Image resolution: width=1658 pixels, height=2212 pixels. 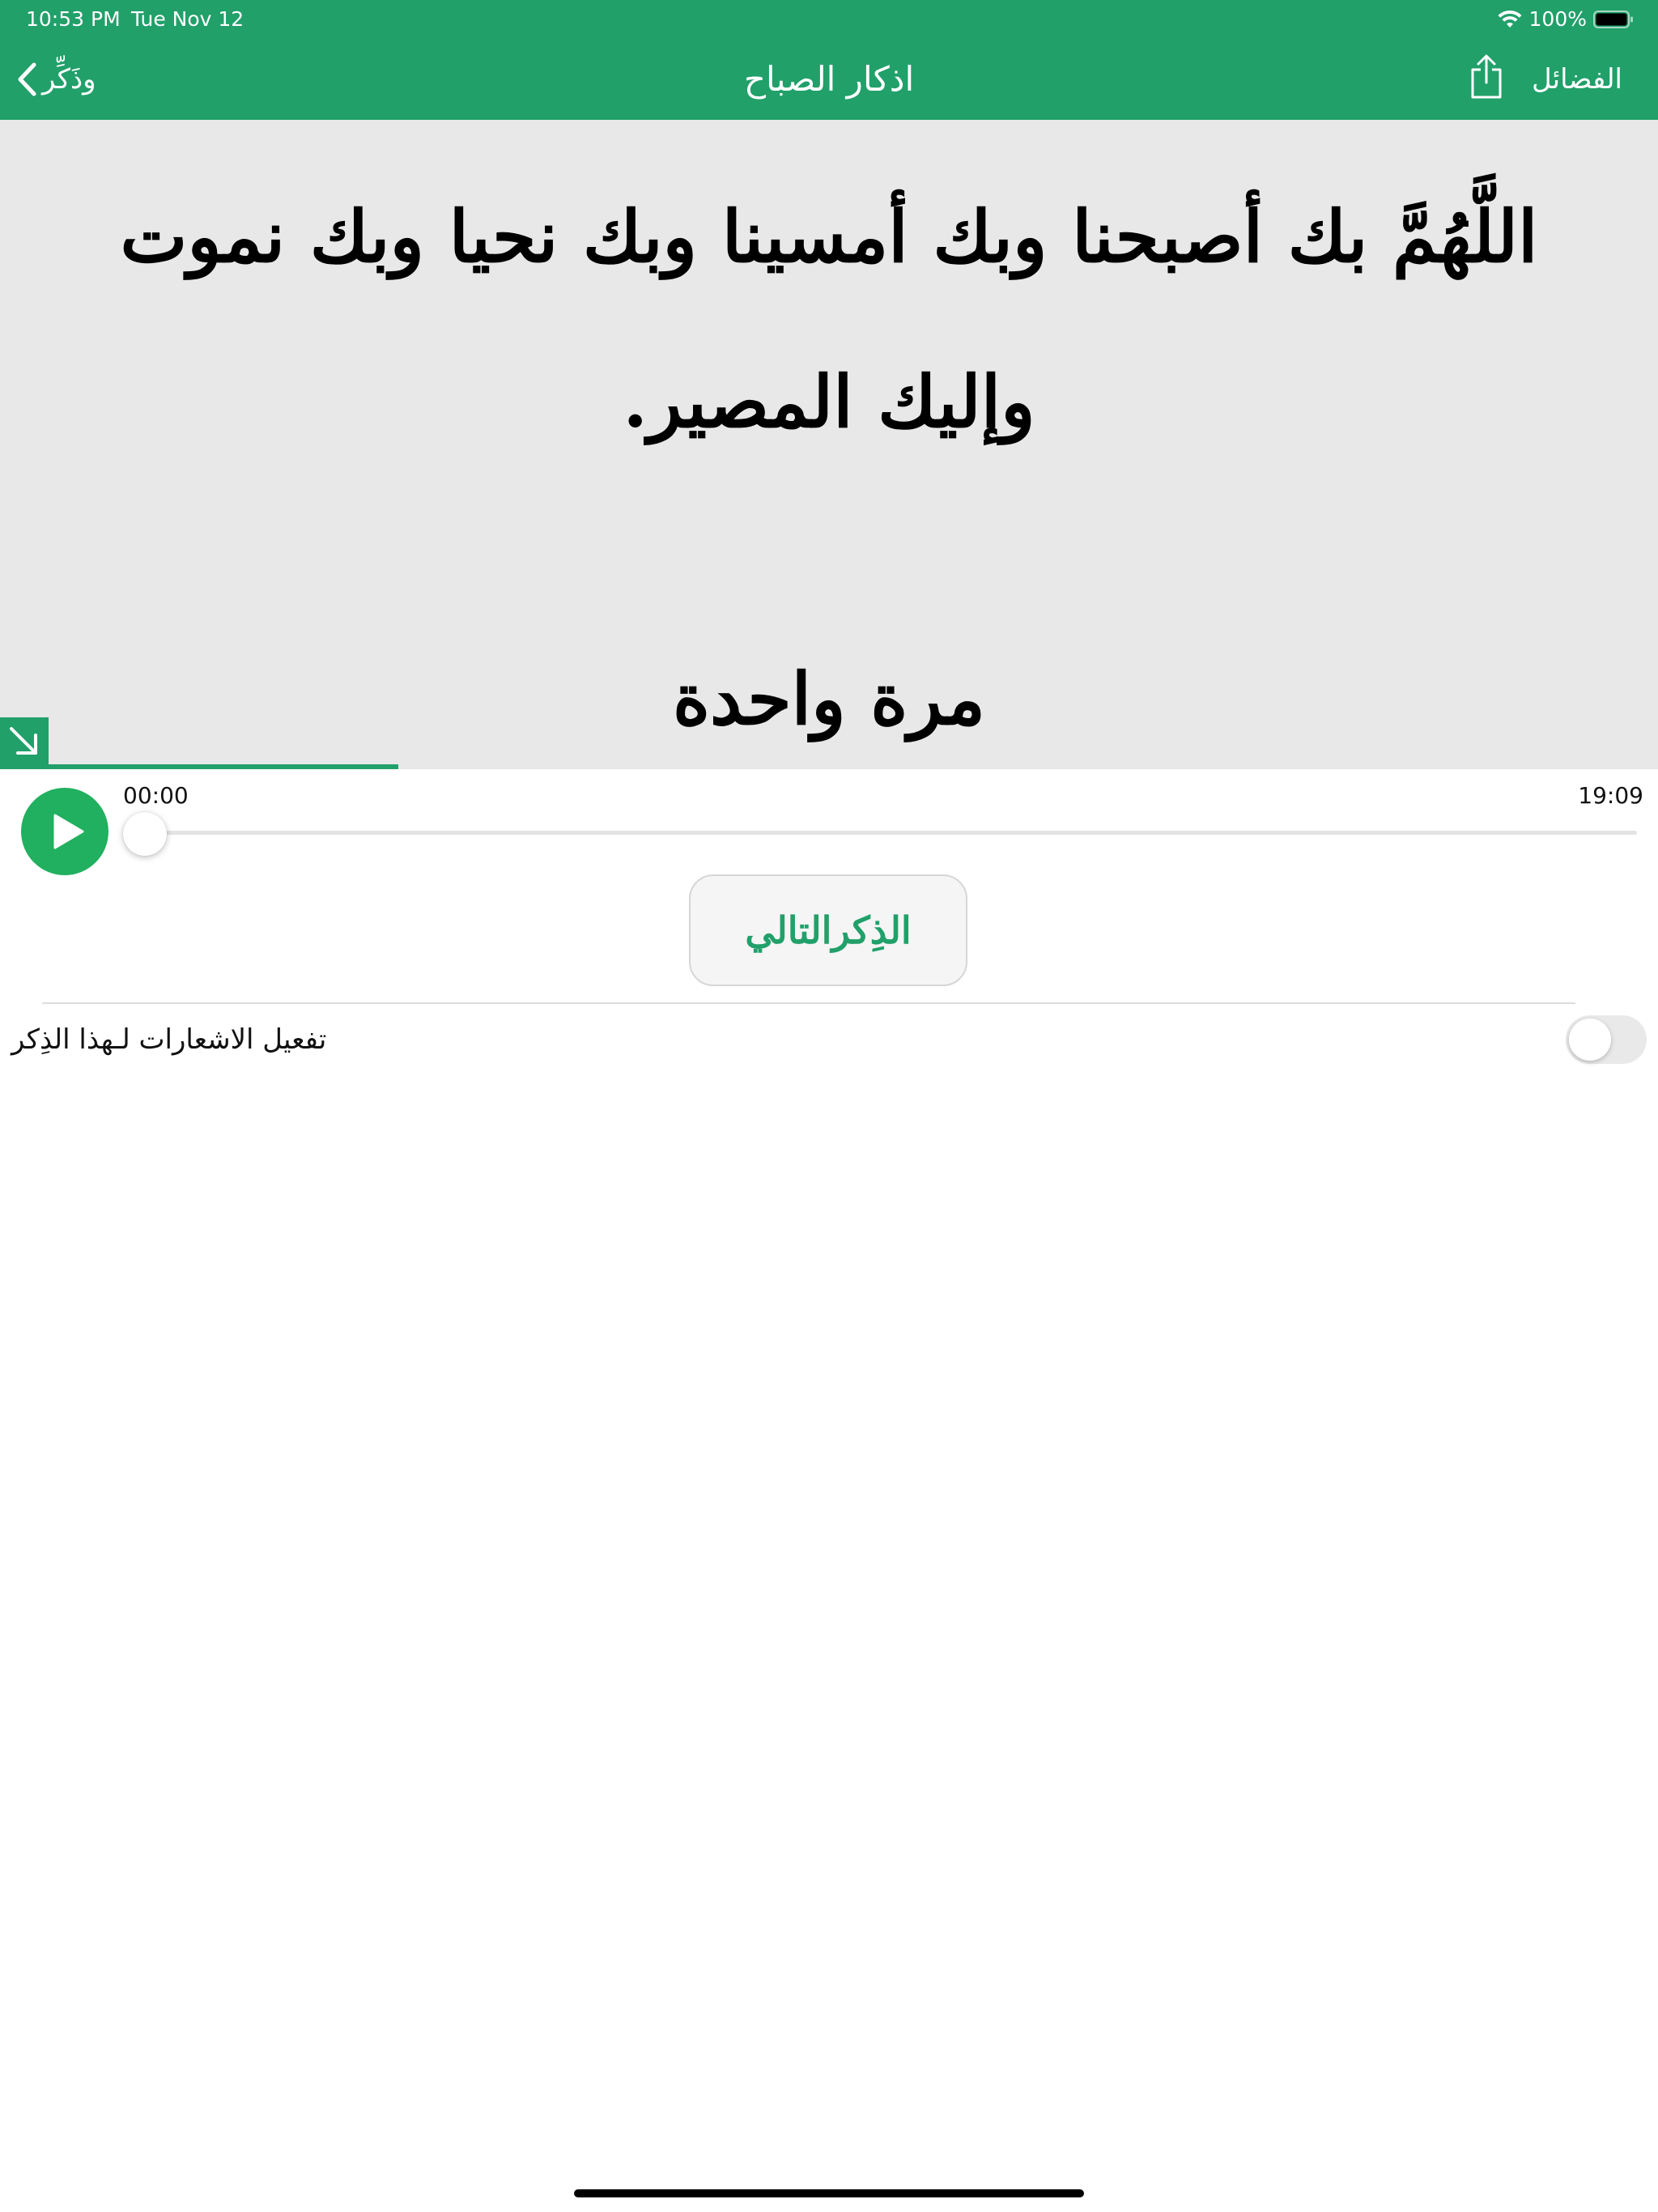 What do you see at coordinates (1557, 19) in the screenshot?
I see `battery-percent: 100%` at bounding box center [1557, 19].